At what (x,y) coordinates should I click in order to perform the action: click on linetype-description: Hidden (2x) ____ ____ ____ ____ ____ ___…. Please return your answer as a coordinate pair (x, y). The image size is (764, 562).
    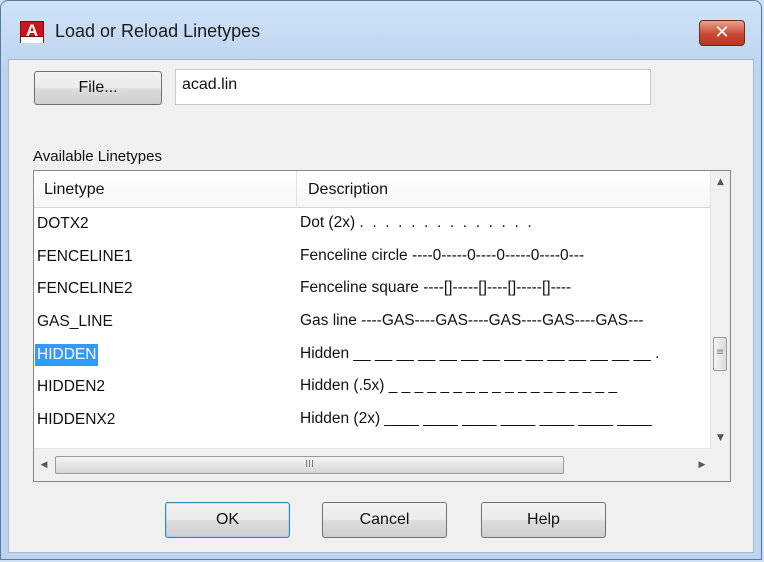
    Looking at the image, I should click on (476, 419).